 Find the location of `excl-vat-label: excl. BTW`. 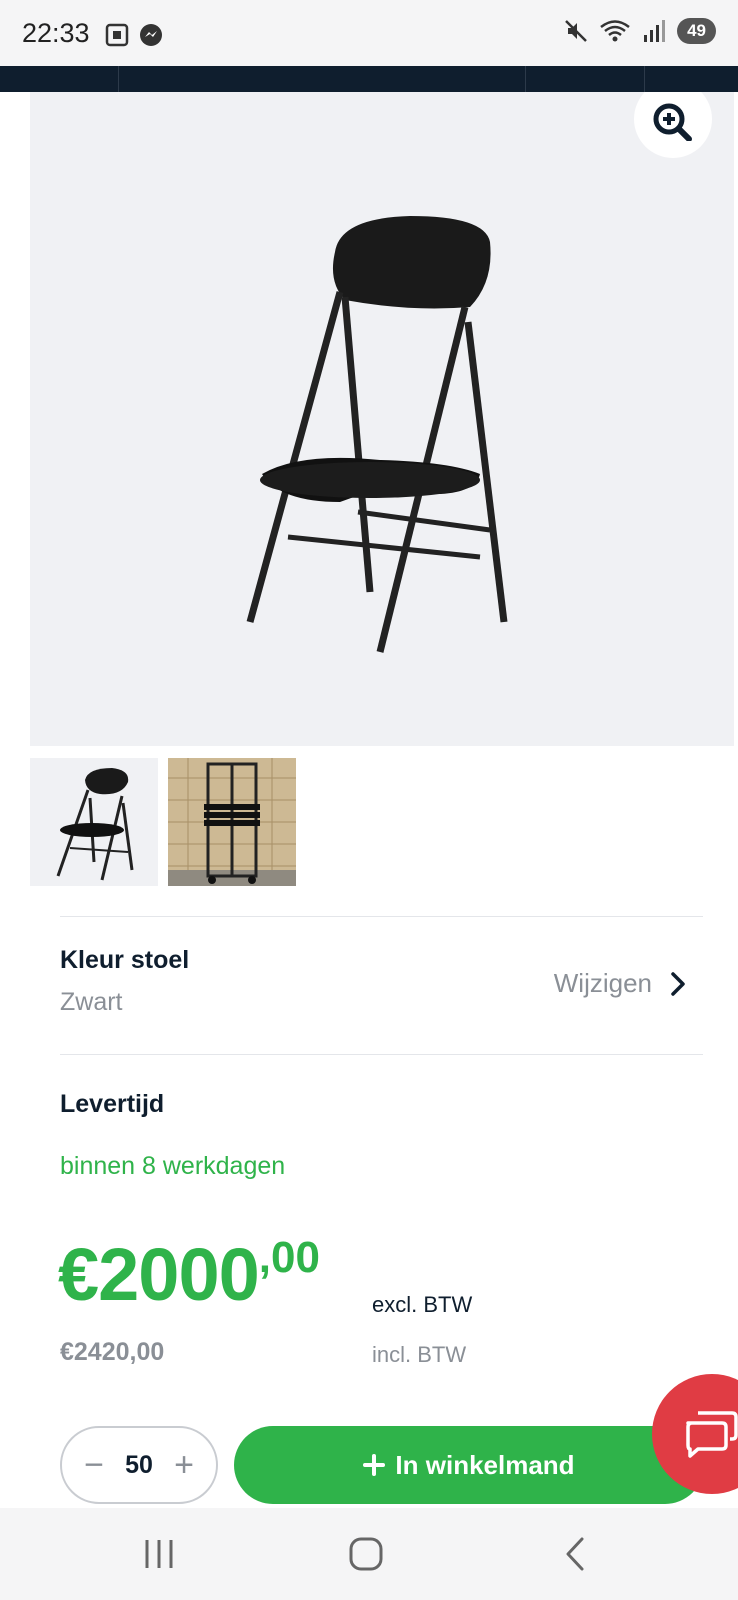

excl-vat-label: excl. BTW is located at coordinates (422, 1304).